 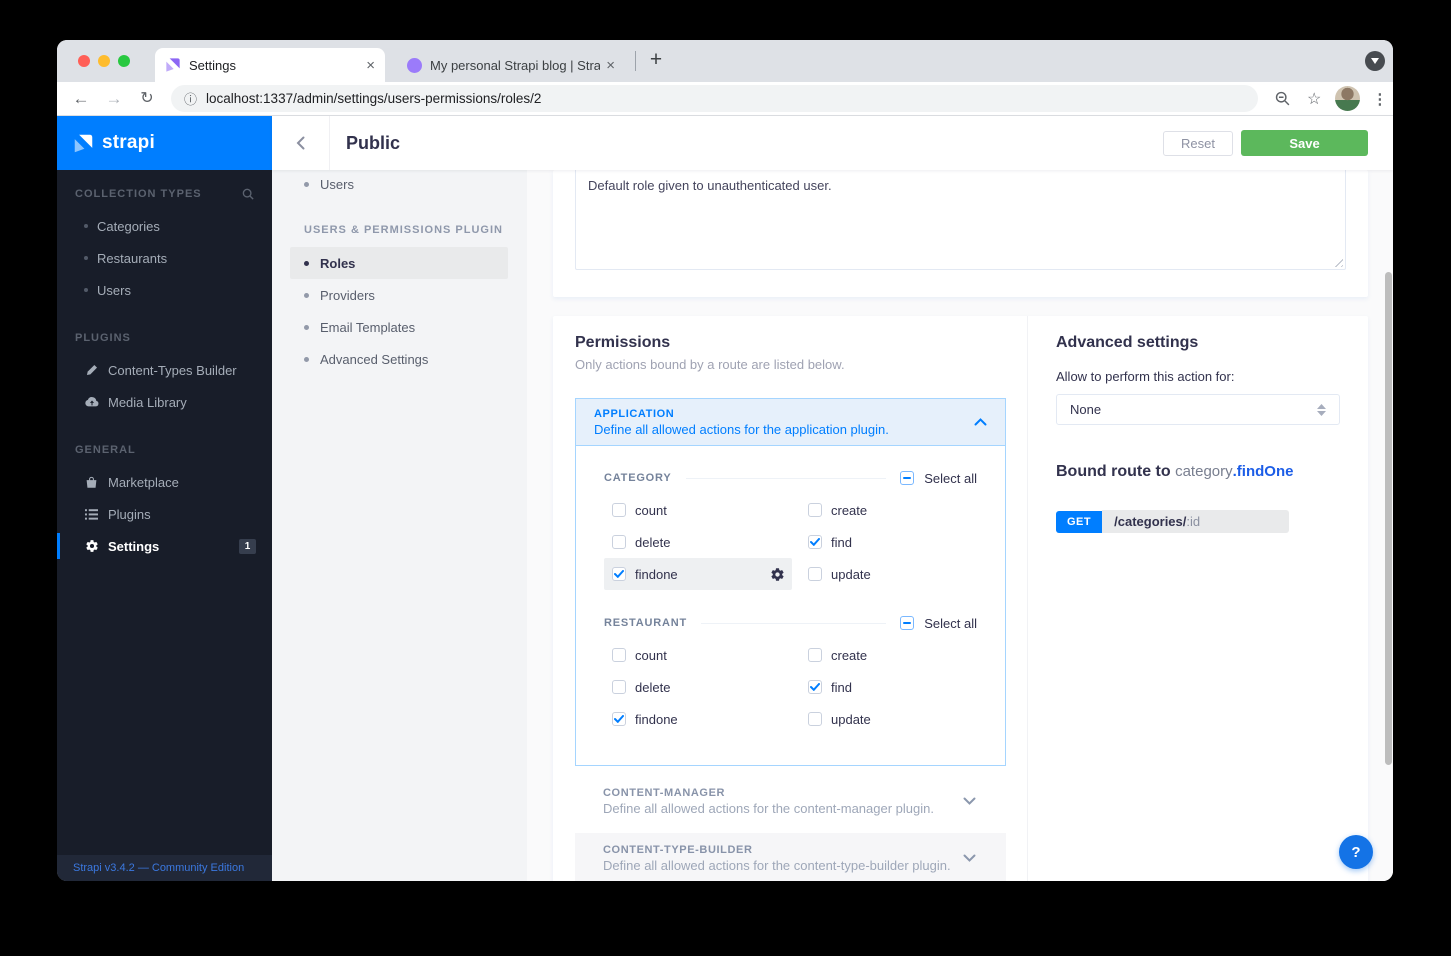 I want to click on sidebar-item-media-library: Media Library, so click(x=164, y=402).